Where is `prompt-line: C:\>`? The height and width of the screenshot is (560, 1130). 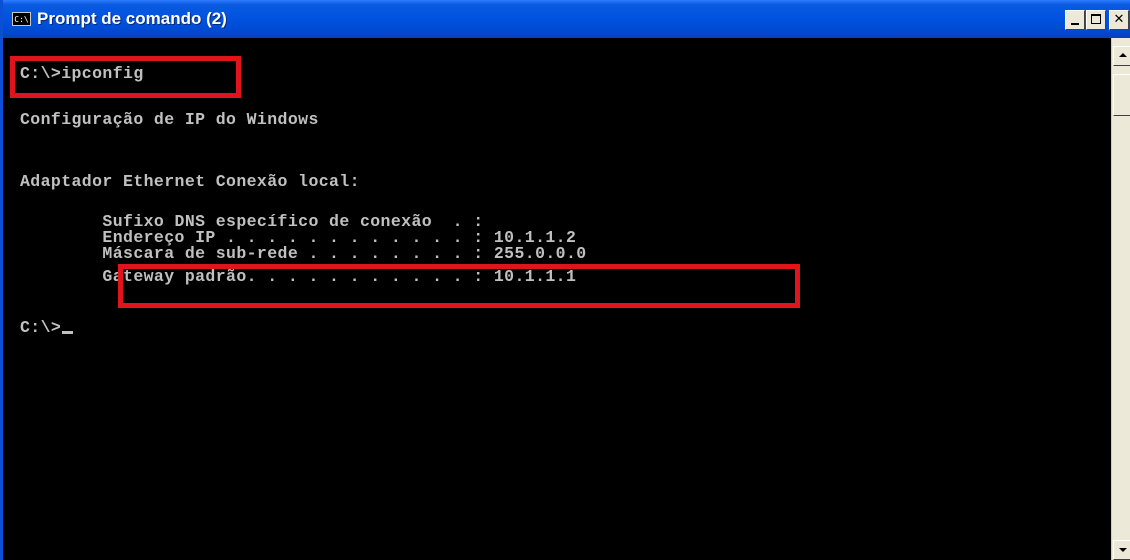 prompt-line: C:\> is located at coordinates (47, 327).